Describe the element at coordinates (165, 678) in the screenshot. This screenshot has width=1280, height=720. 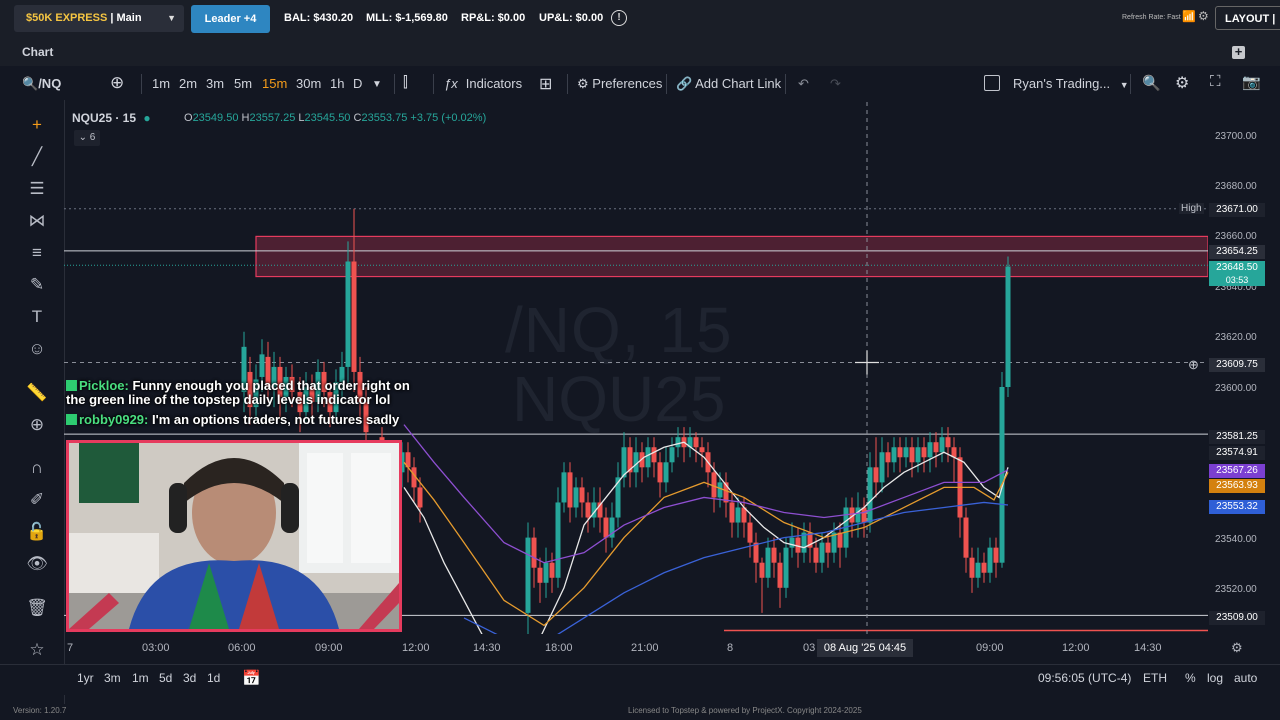
I see `range-5d: 5d` at that location.